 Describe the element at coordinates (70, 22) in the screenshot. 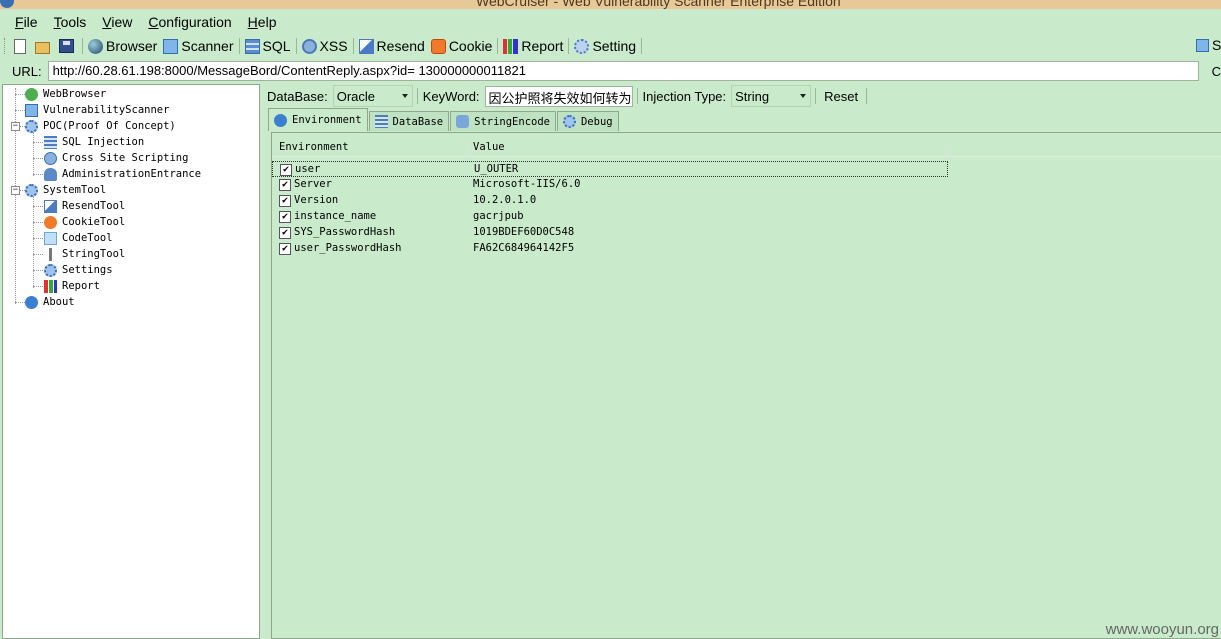

I see `menu-tools: Tools` at that location.